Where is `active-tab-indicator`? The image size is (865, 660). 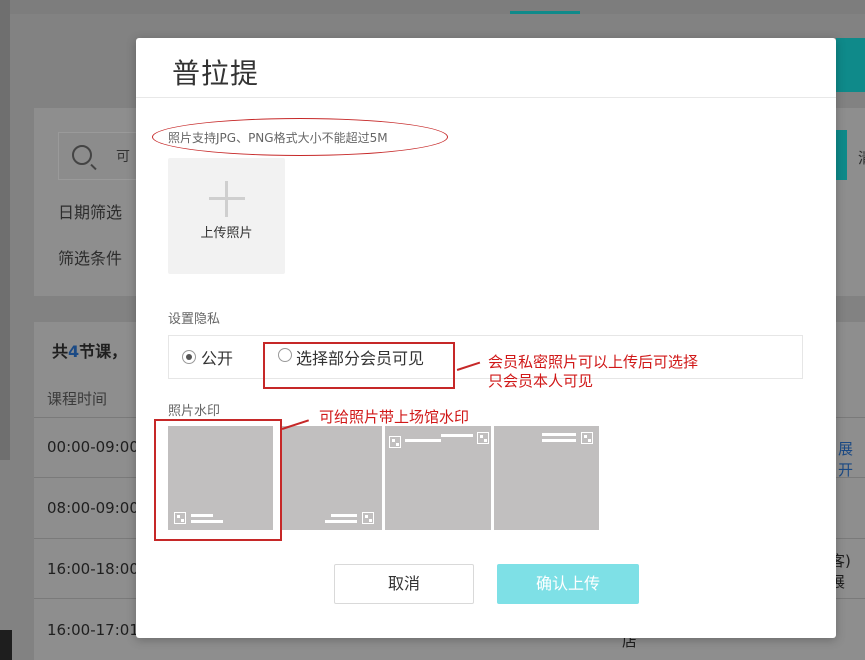 active-tab-indicator is located at coordinates (545, 12).